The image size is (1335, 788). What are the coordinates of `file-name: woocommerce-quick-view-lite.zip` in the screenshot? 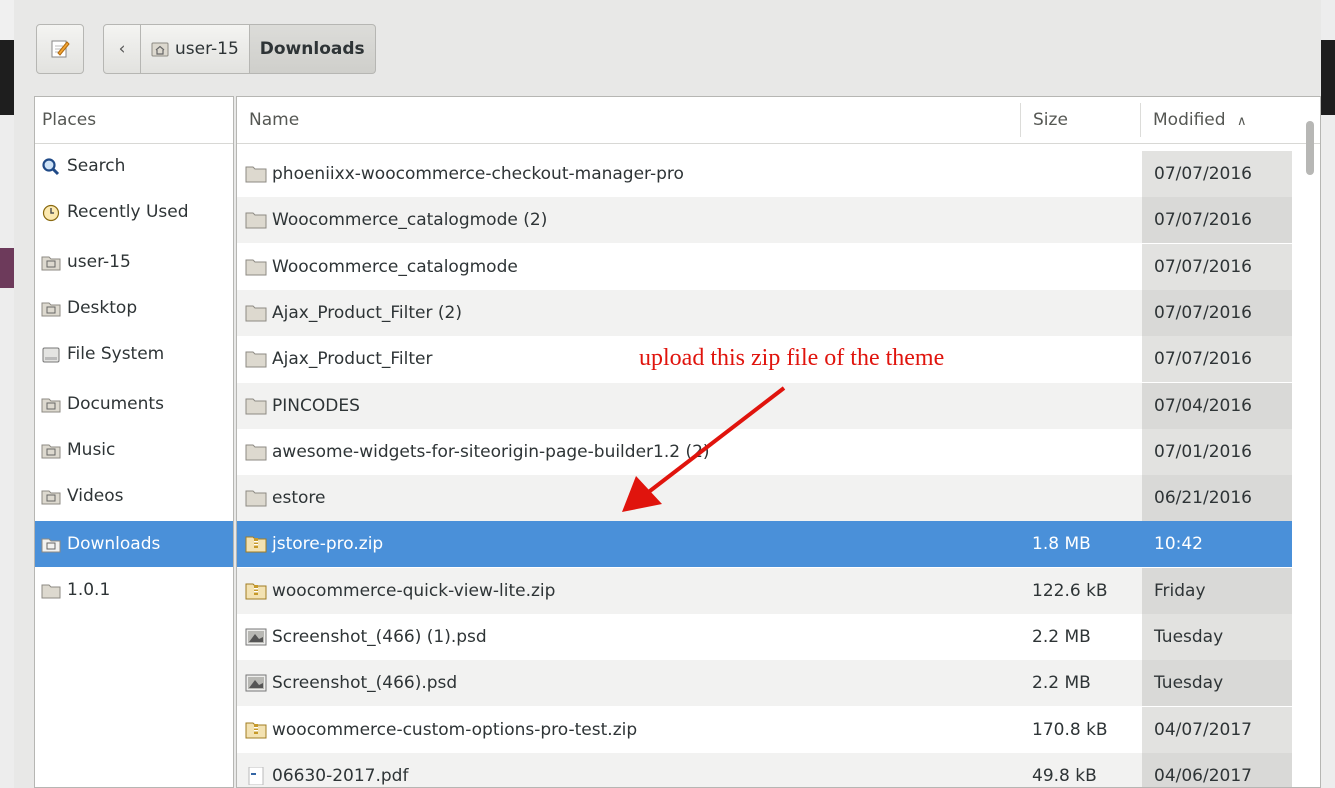 It's located at (414, 590).